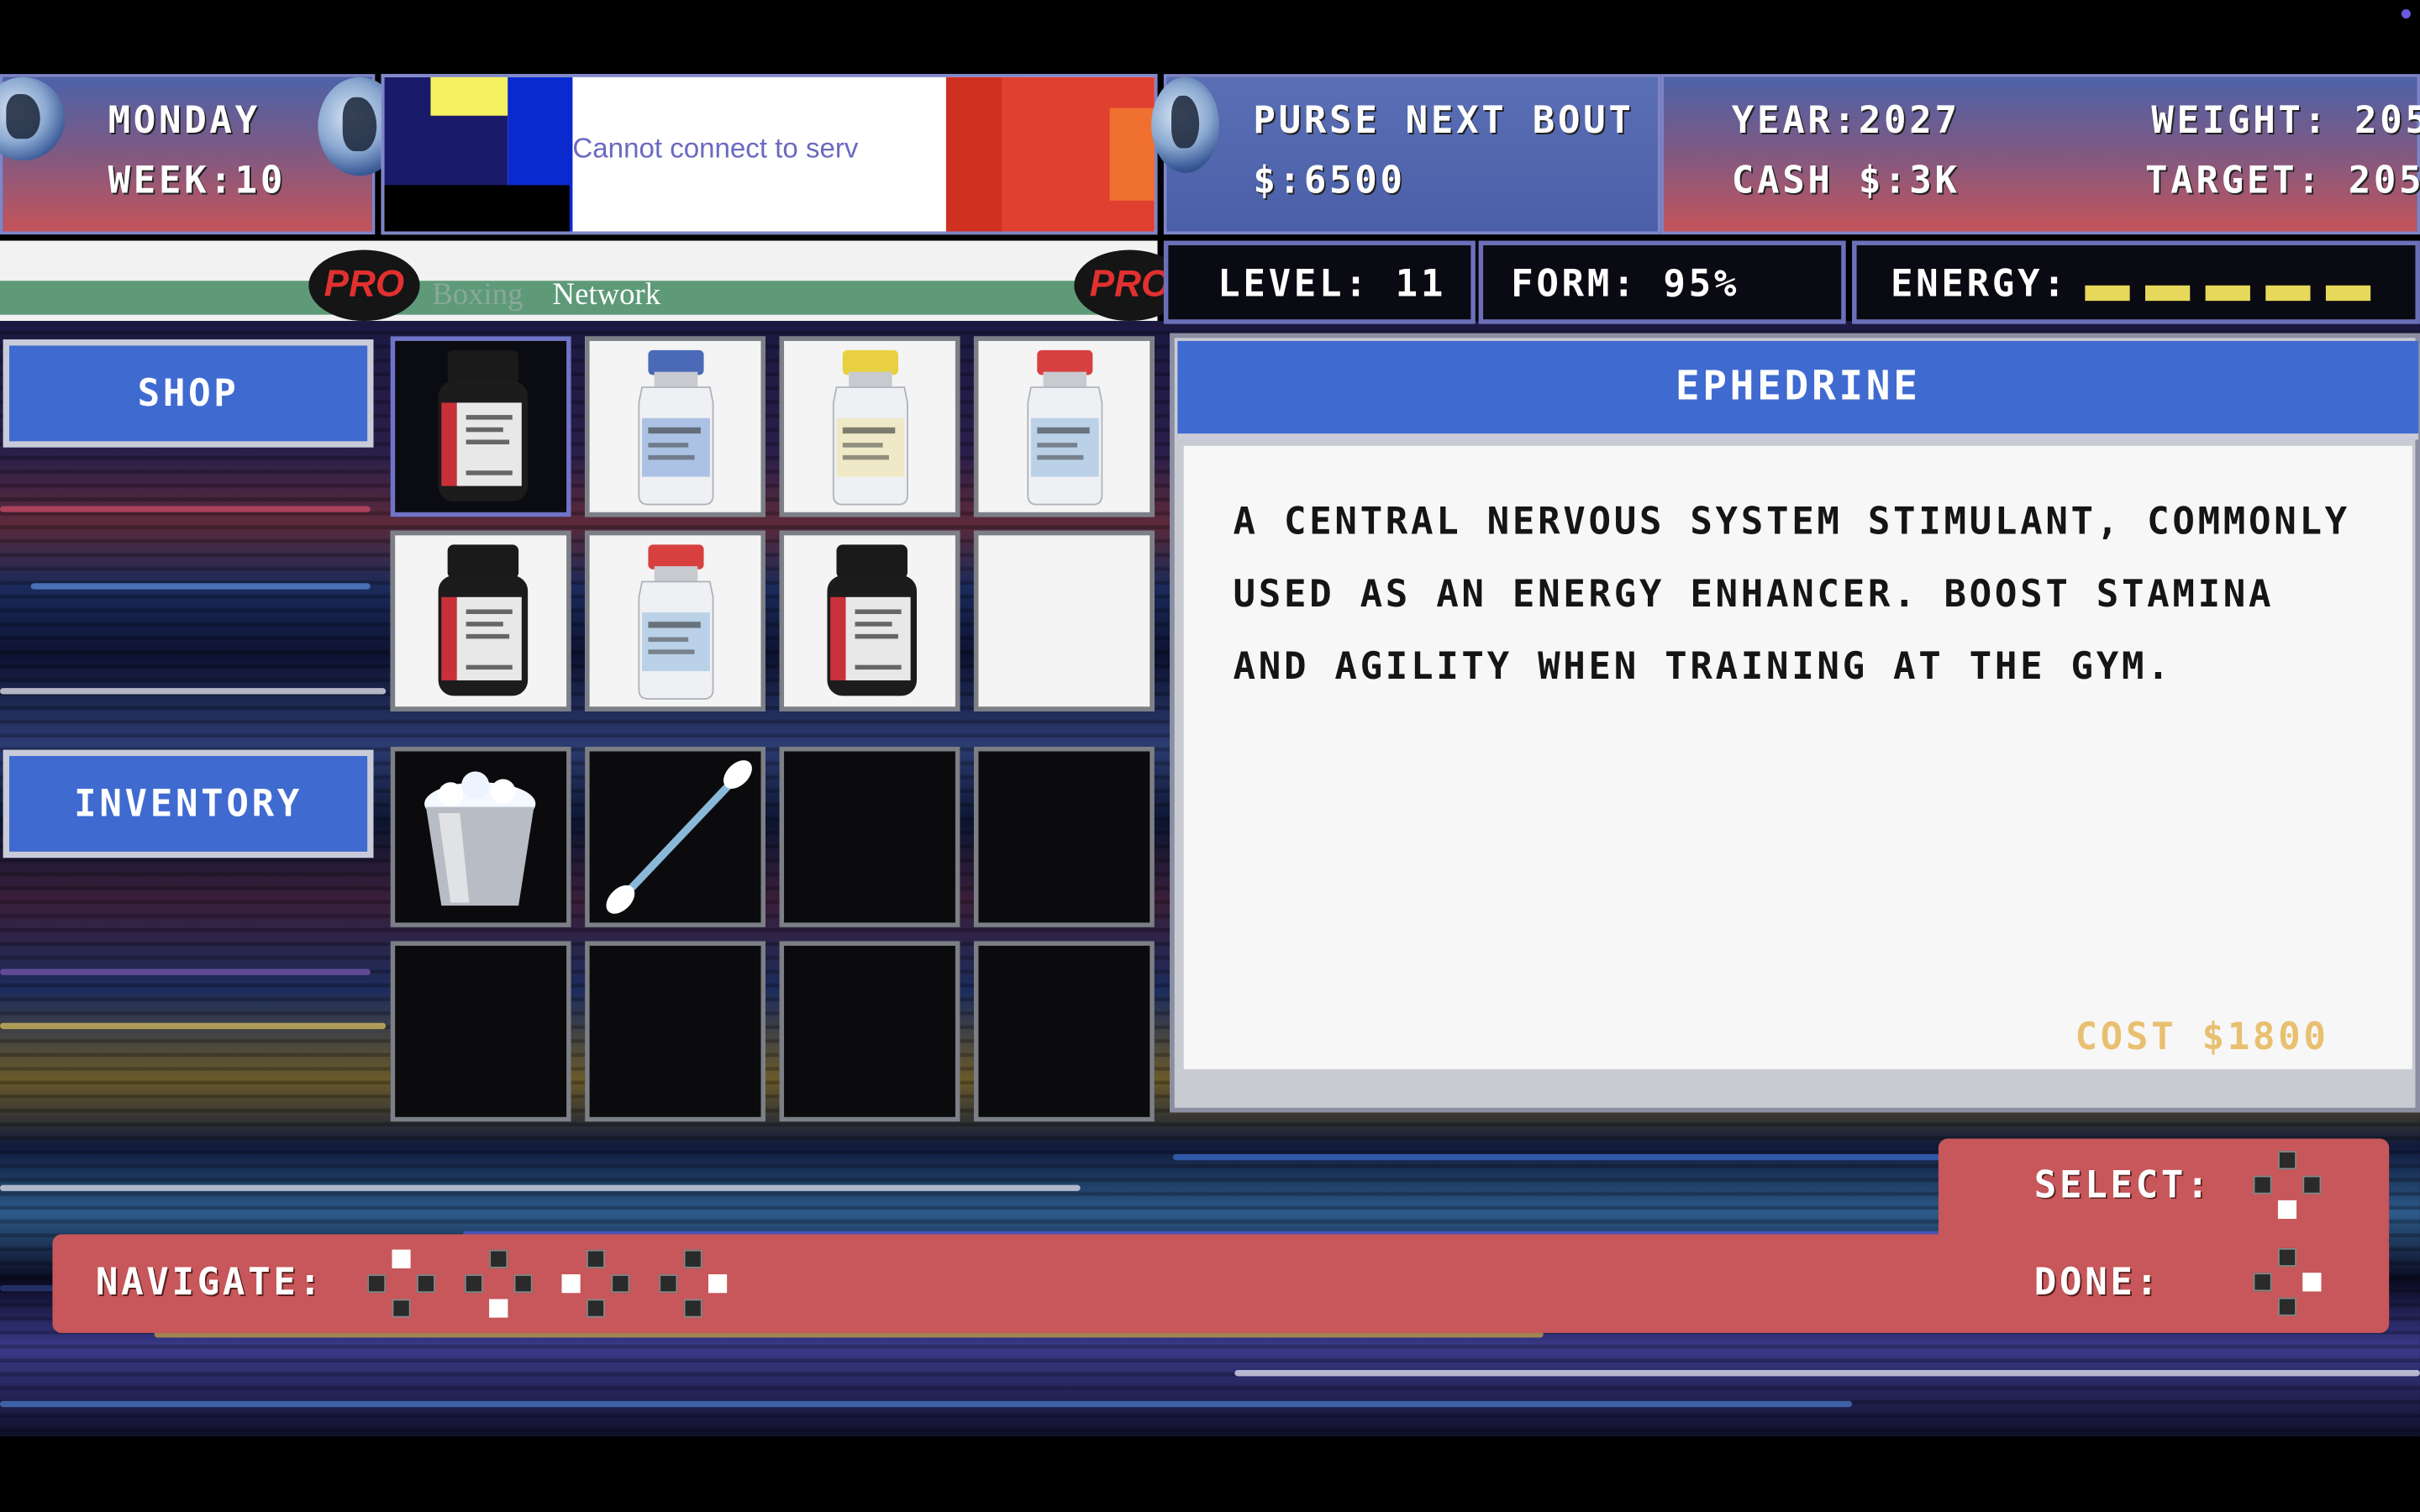  I want to click on shop-button: SHOP, so click(188, 393).